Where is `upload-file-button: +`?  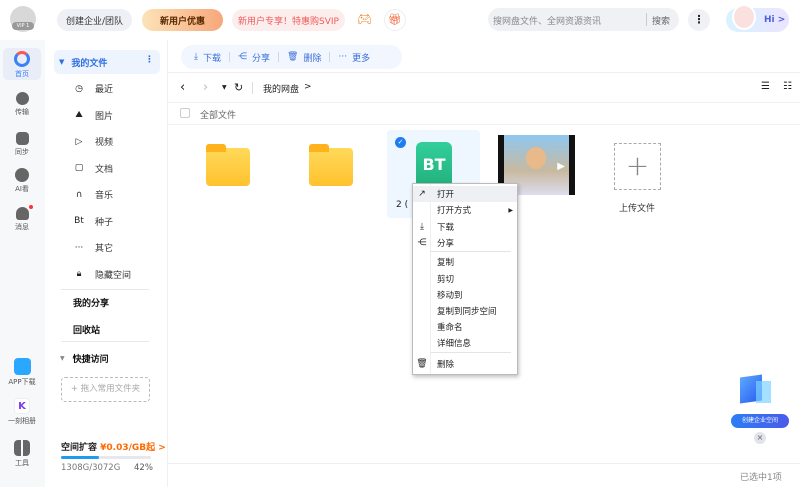
upload-file-button: + is located at coordinates (637, 166).